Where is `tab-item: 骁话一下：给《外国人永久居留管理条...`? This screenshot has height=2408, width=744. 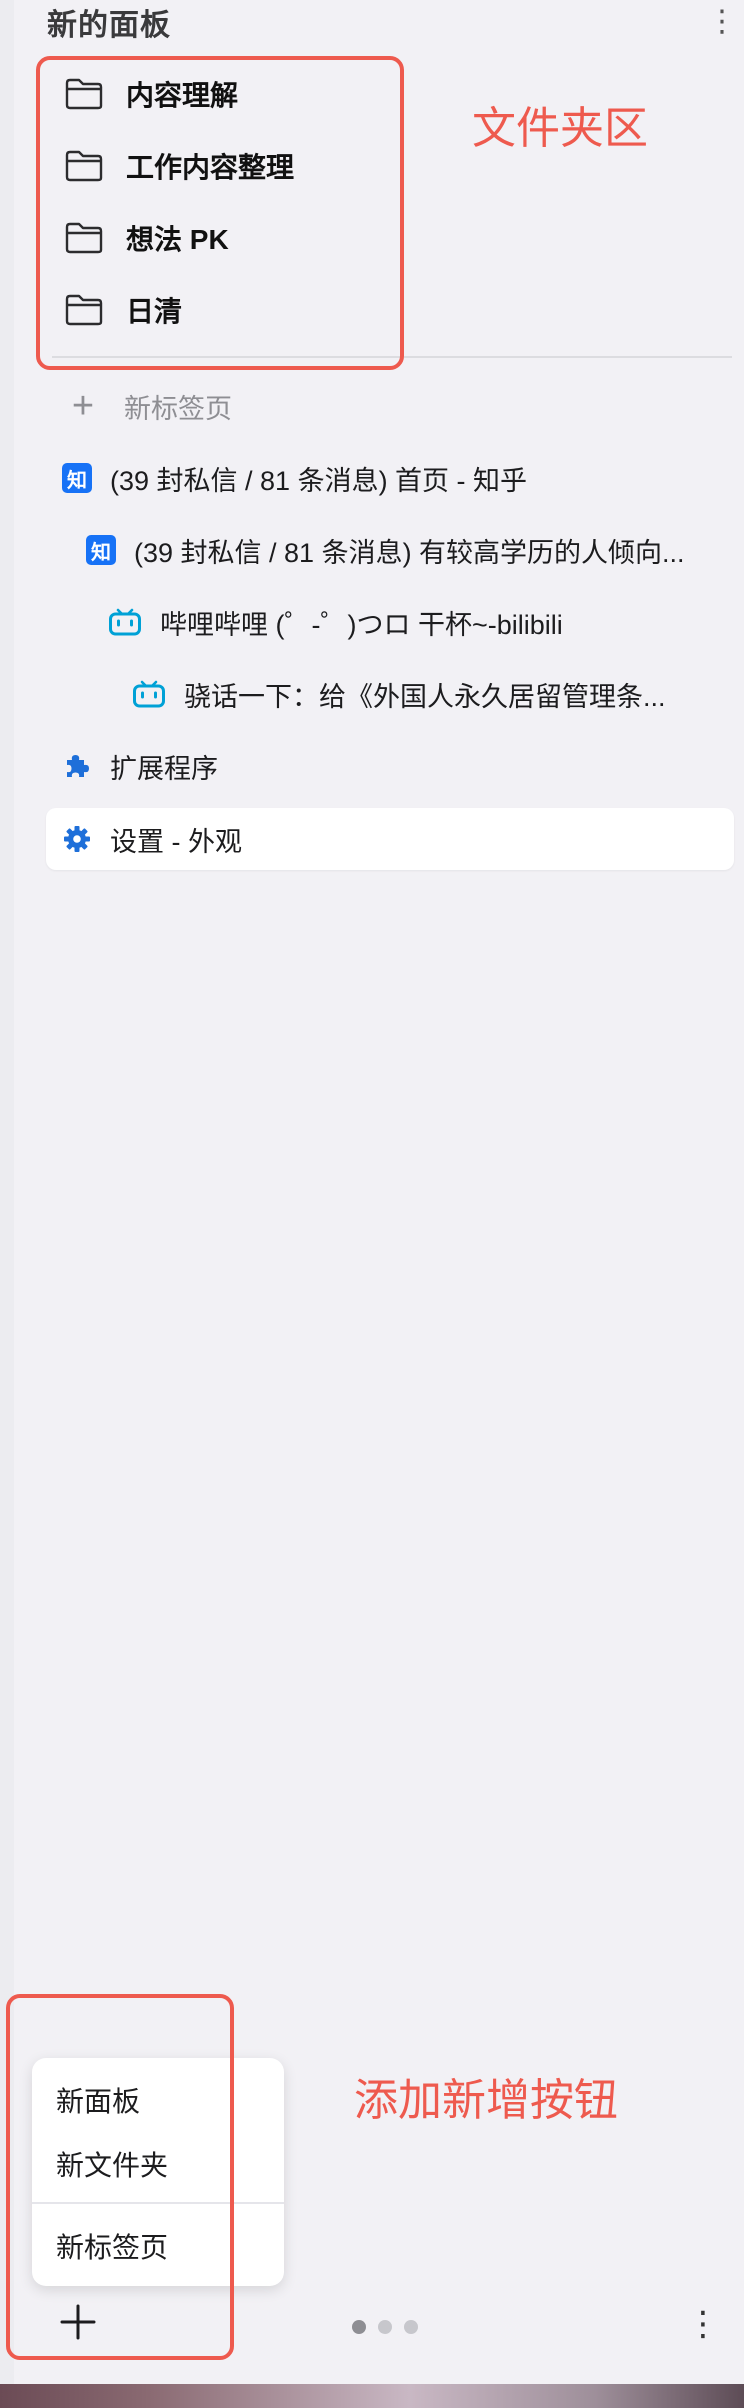
tab-item: 骁话一下：给《外国人永久居留管理条... is located at coordinates (399, 694).